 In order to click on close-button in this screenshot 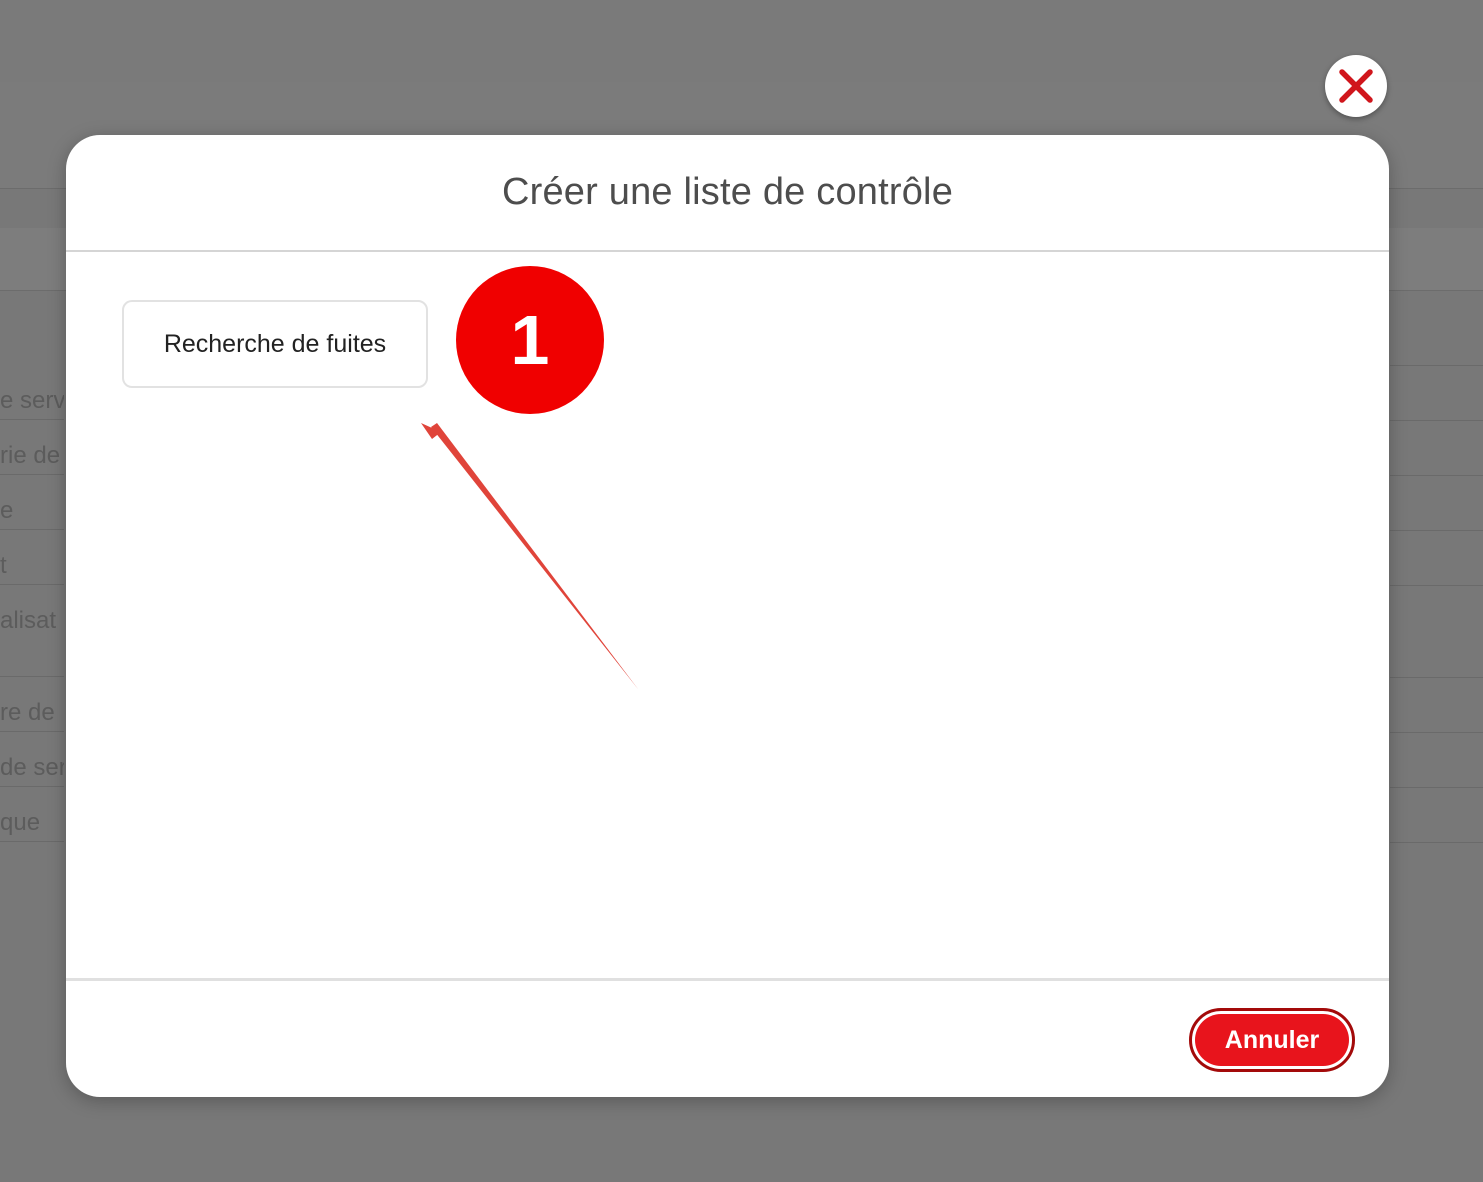, I will do `click(1356, 86)`.